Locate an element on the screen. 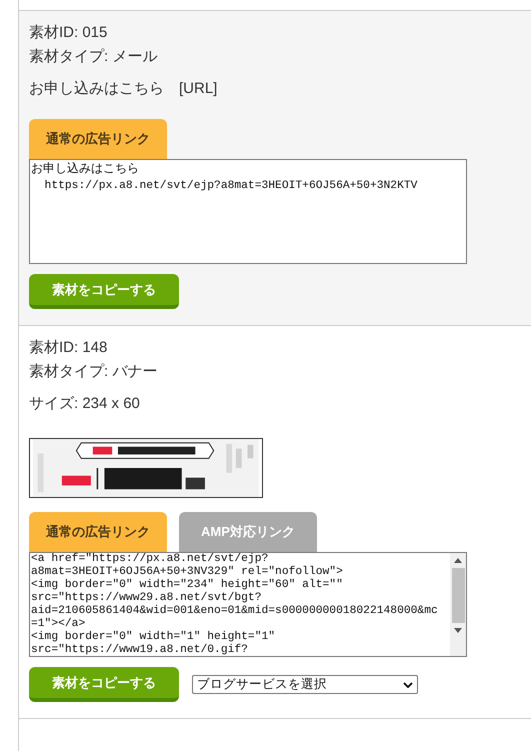 The image size is (531, 751). code-line: a8mat=3HEOIT+6OJ56A+50+3NV329" rel="nofollow"> is located at coordinates (187, 572).